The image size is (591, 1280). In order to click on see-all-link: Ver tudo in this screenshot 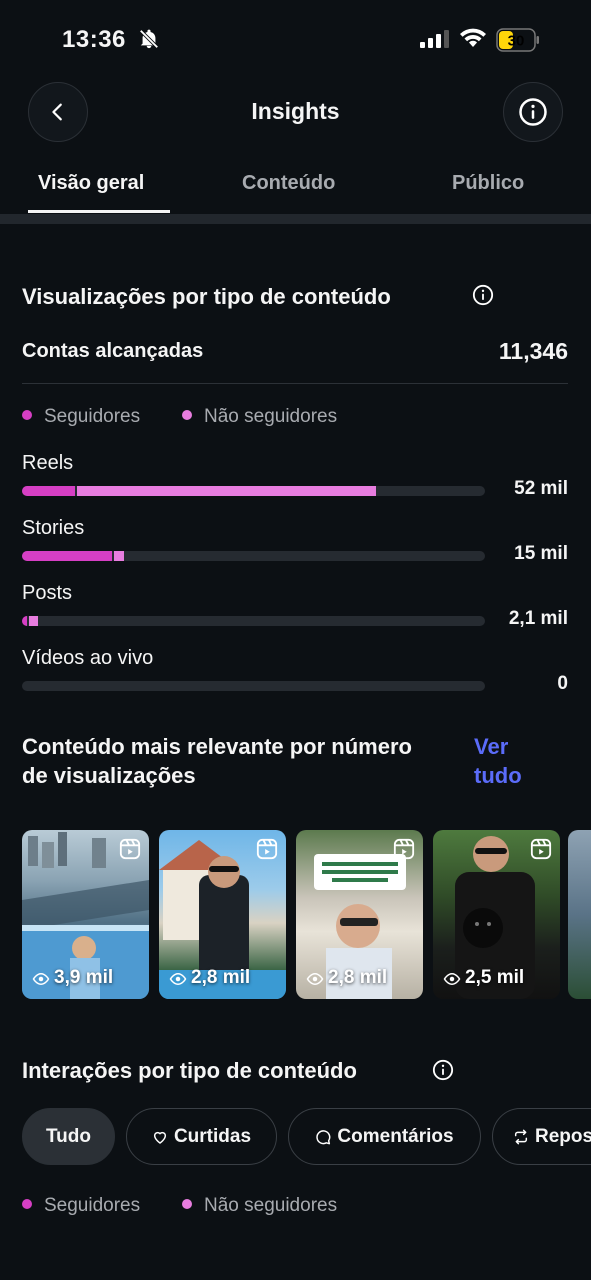, I will do `click(514, 761)`.